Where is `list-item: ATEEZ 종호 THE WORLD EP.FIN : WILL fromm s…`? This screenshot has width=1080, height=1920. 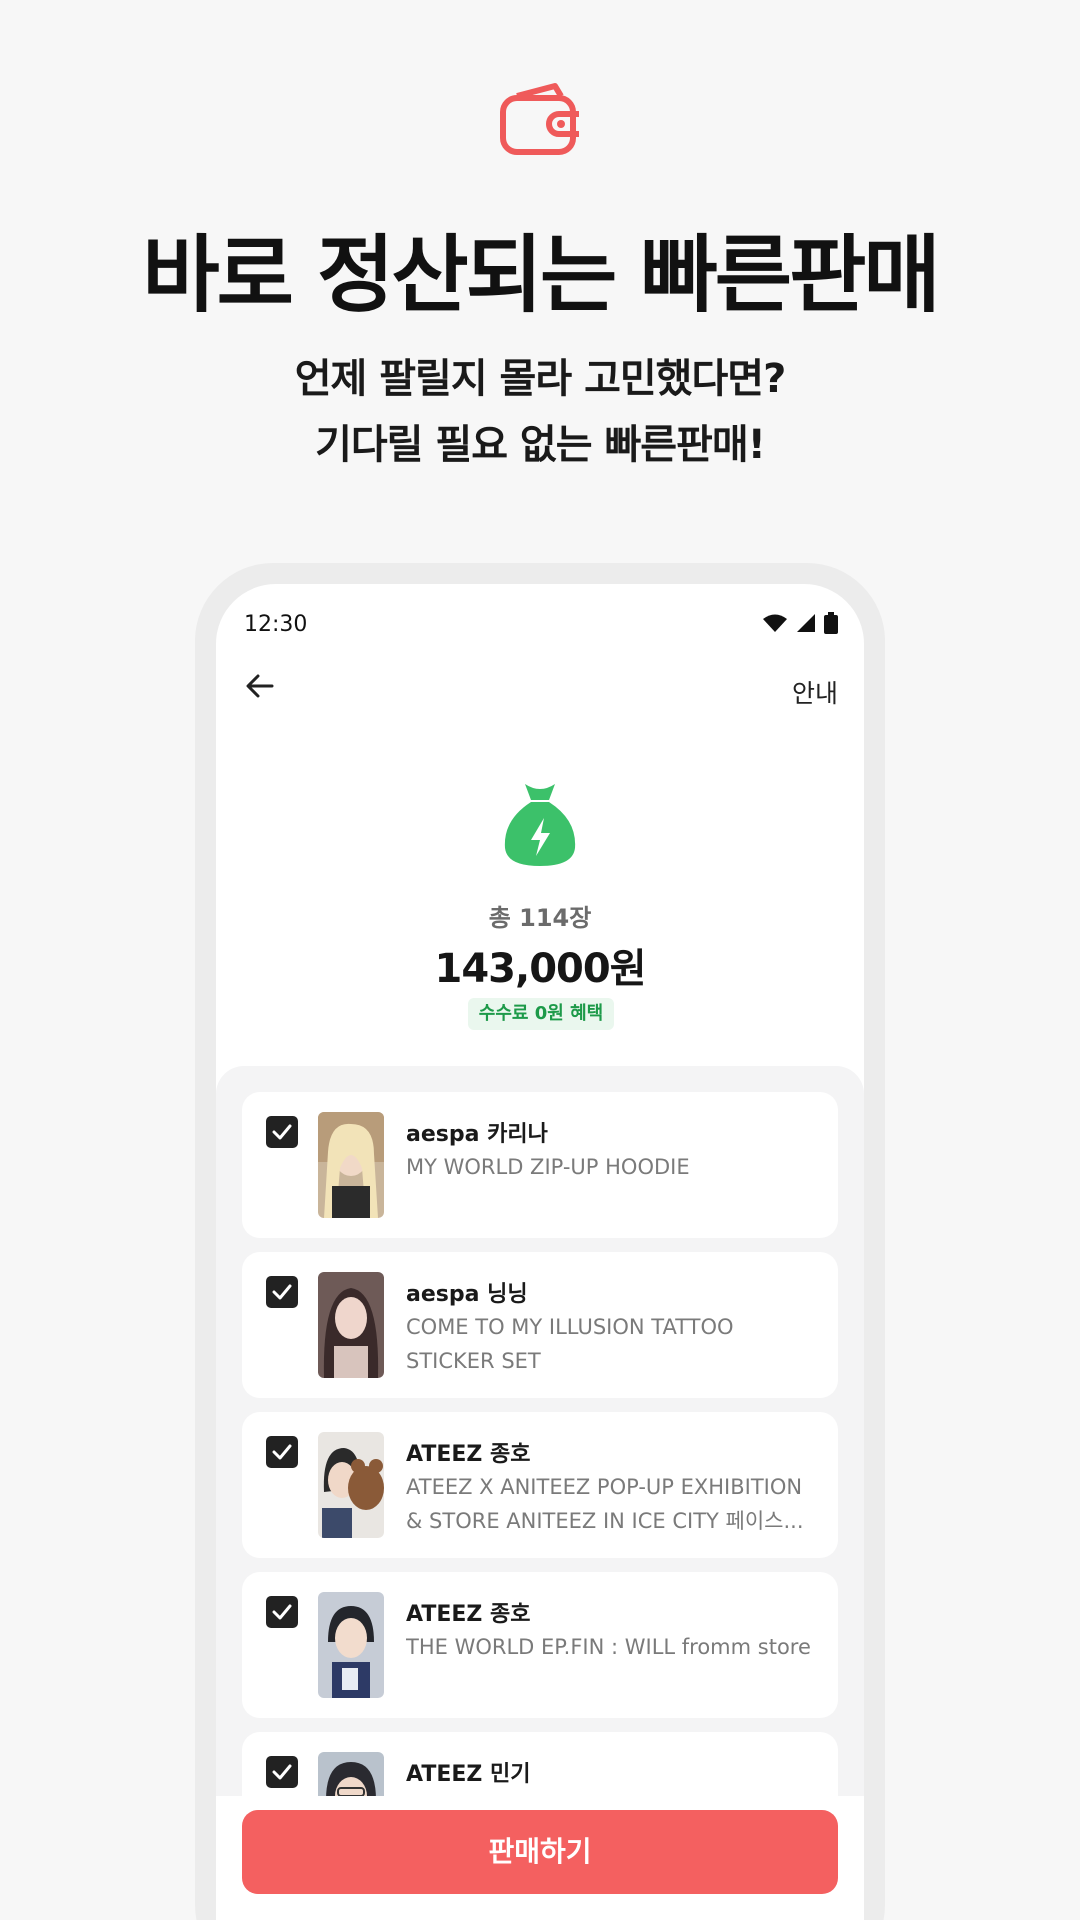 list-item: ATEEZ 종호 THE WORLD EP.FIN : WILL fromm s… is located at coordinates (540, 1645).